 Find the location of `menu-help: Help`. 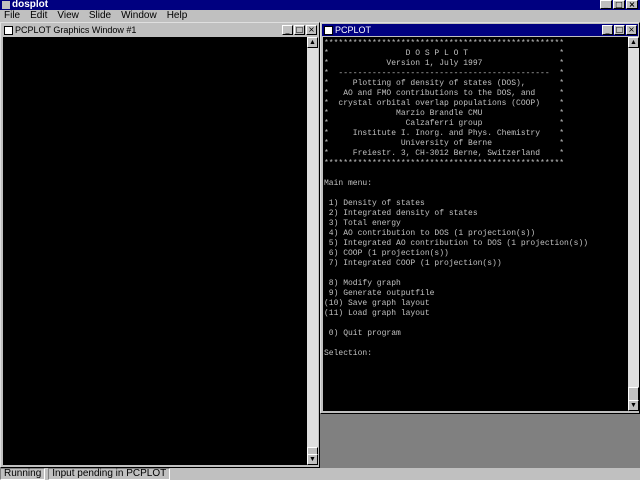

menu-help: Help is located at coordinates (178, 16).